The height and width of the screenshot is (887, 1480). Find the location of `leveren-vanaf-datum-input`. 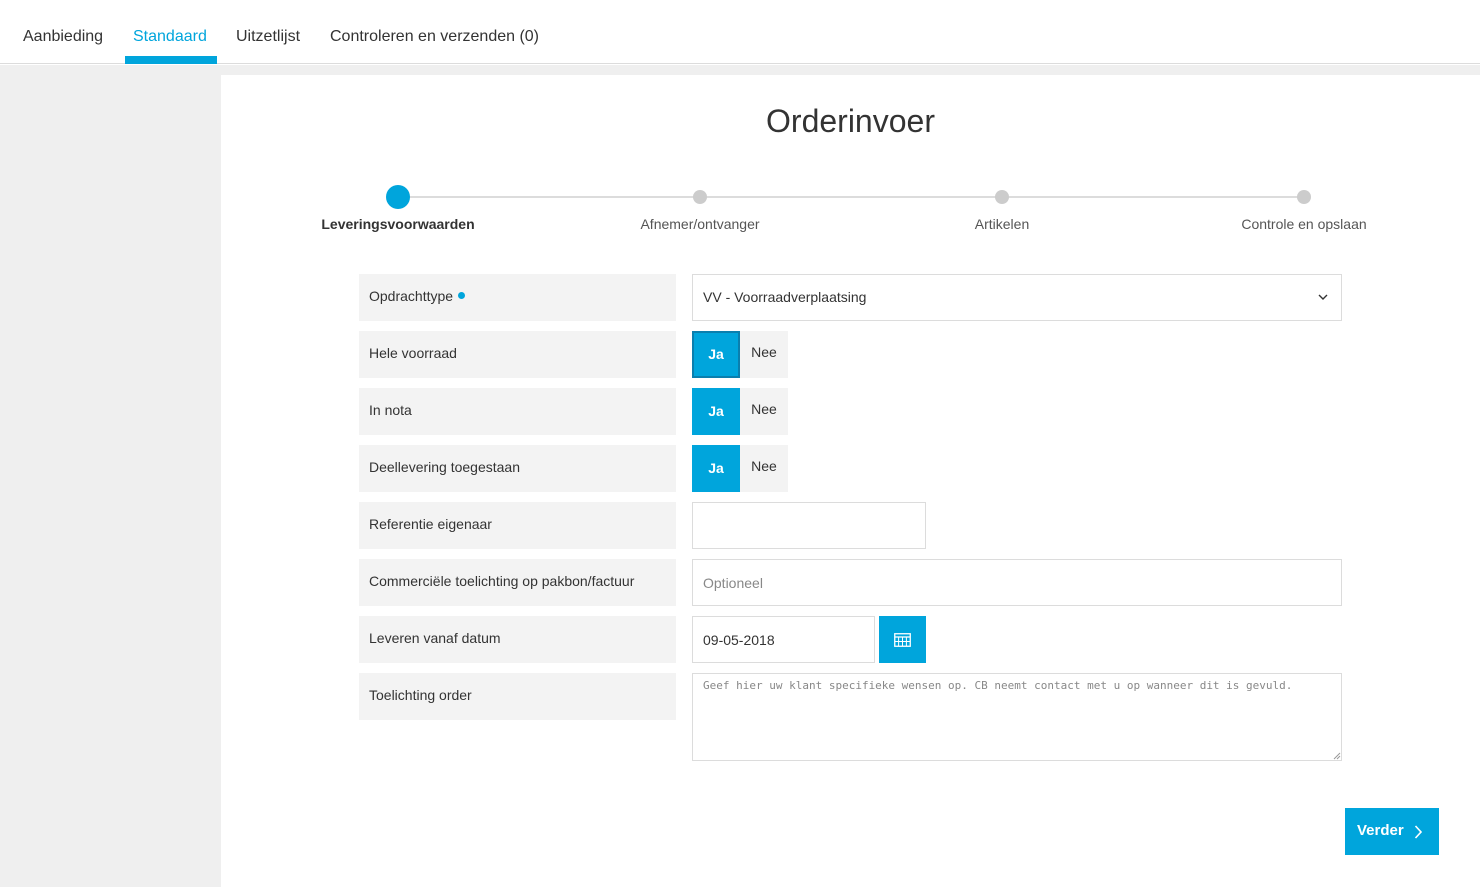

leveren-vanaf-datum-input is located at coordinates (783, 639).